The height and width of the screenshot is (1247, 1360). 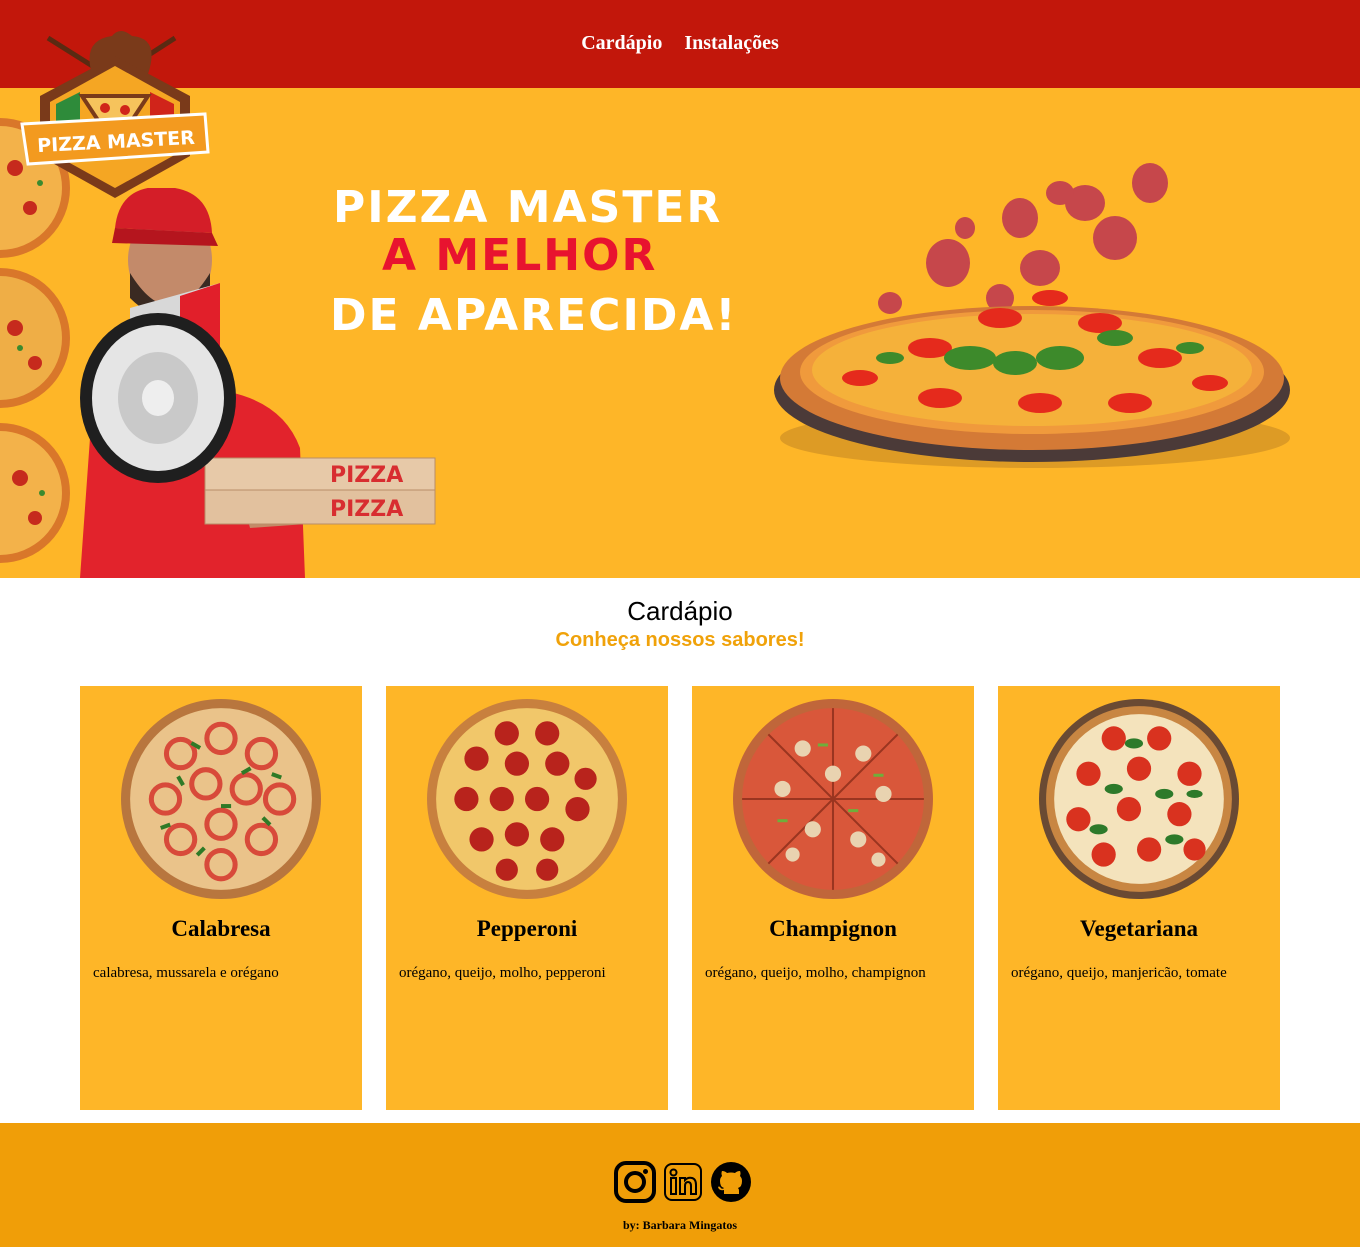 What do you see at coordinates (502, 973) in the screenshot?
I see `pizza-desc-pepperoni: orégano, queijo, molho, pepperoni` at bounding box center [502, 973].